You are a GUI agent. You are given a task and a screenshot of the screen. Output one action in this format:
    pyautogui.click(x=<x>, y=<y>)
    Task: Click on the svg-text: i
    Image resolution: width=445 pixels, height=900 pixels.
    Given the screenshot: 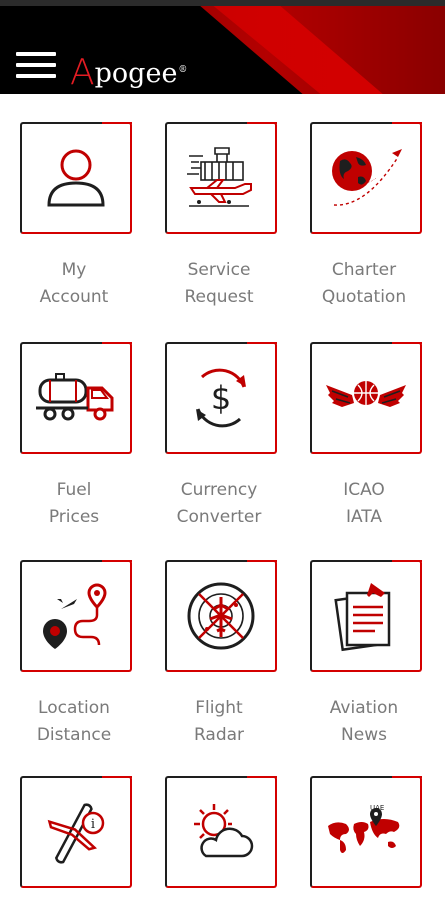 What is the action you would take?
    pyautogui.click(x=93, y=824)
    